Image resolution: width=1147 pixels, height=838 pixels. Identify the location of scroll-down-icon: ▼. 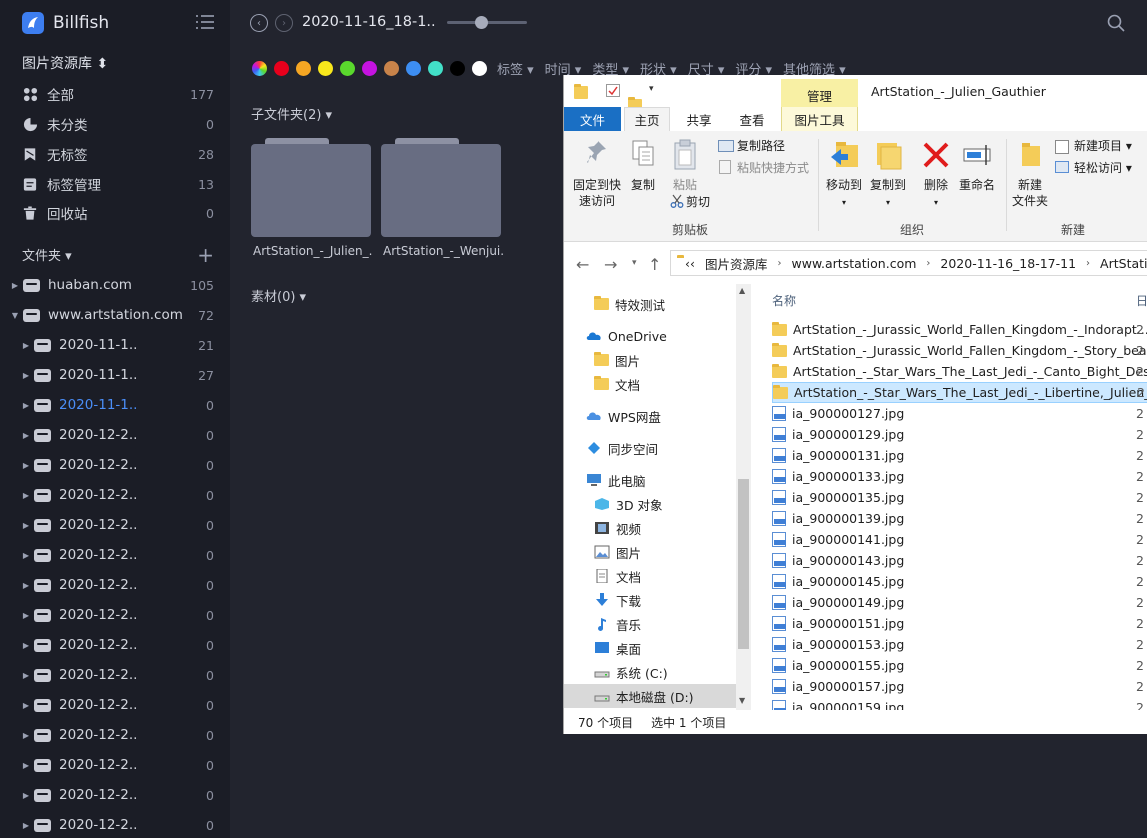
(742, 700).